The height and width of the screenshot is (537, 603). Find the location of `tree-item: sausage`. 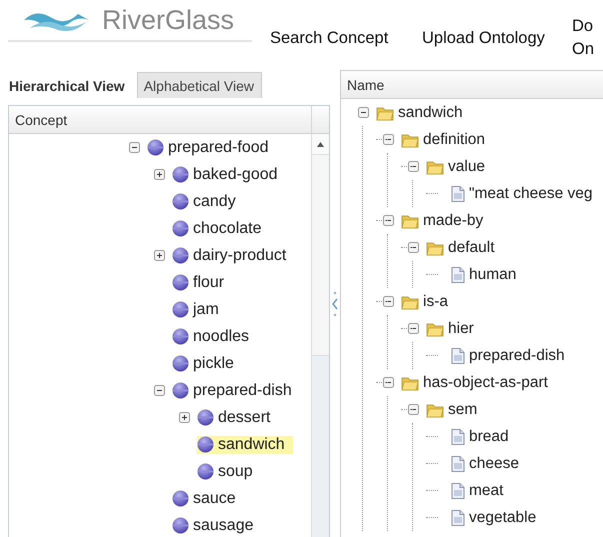

tree-item: sausage is located at coordinates (217, 525).